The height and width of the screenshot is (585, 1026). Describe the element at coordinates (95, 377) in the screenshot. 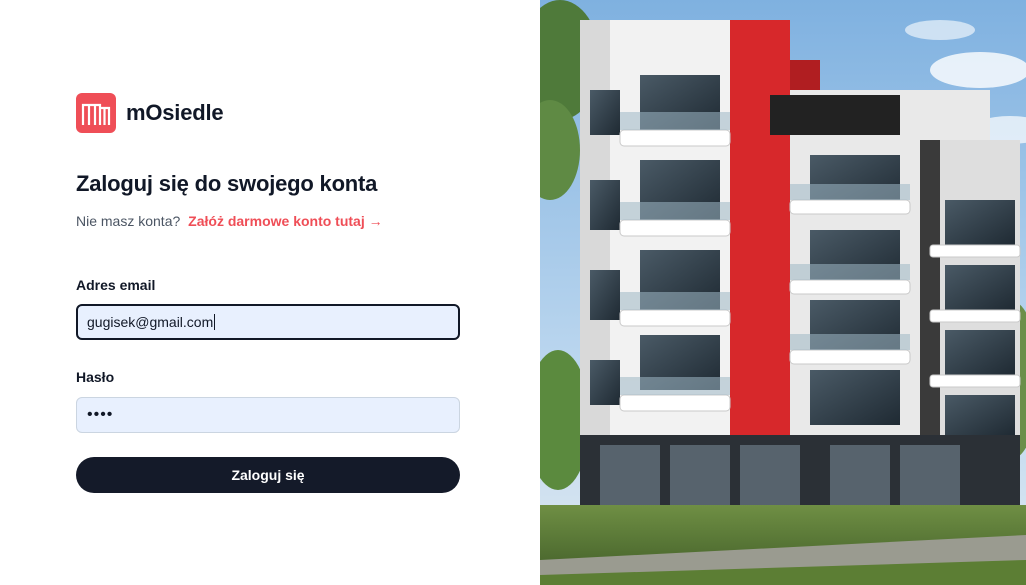

I see `password-label: Hasło` at that location.